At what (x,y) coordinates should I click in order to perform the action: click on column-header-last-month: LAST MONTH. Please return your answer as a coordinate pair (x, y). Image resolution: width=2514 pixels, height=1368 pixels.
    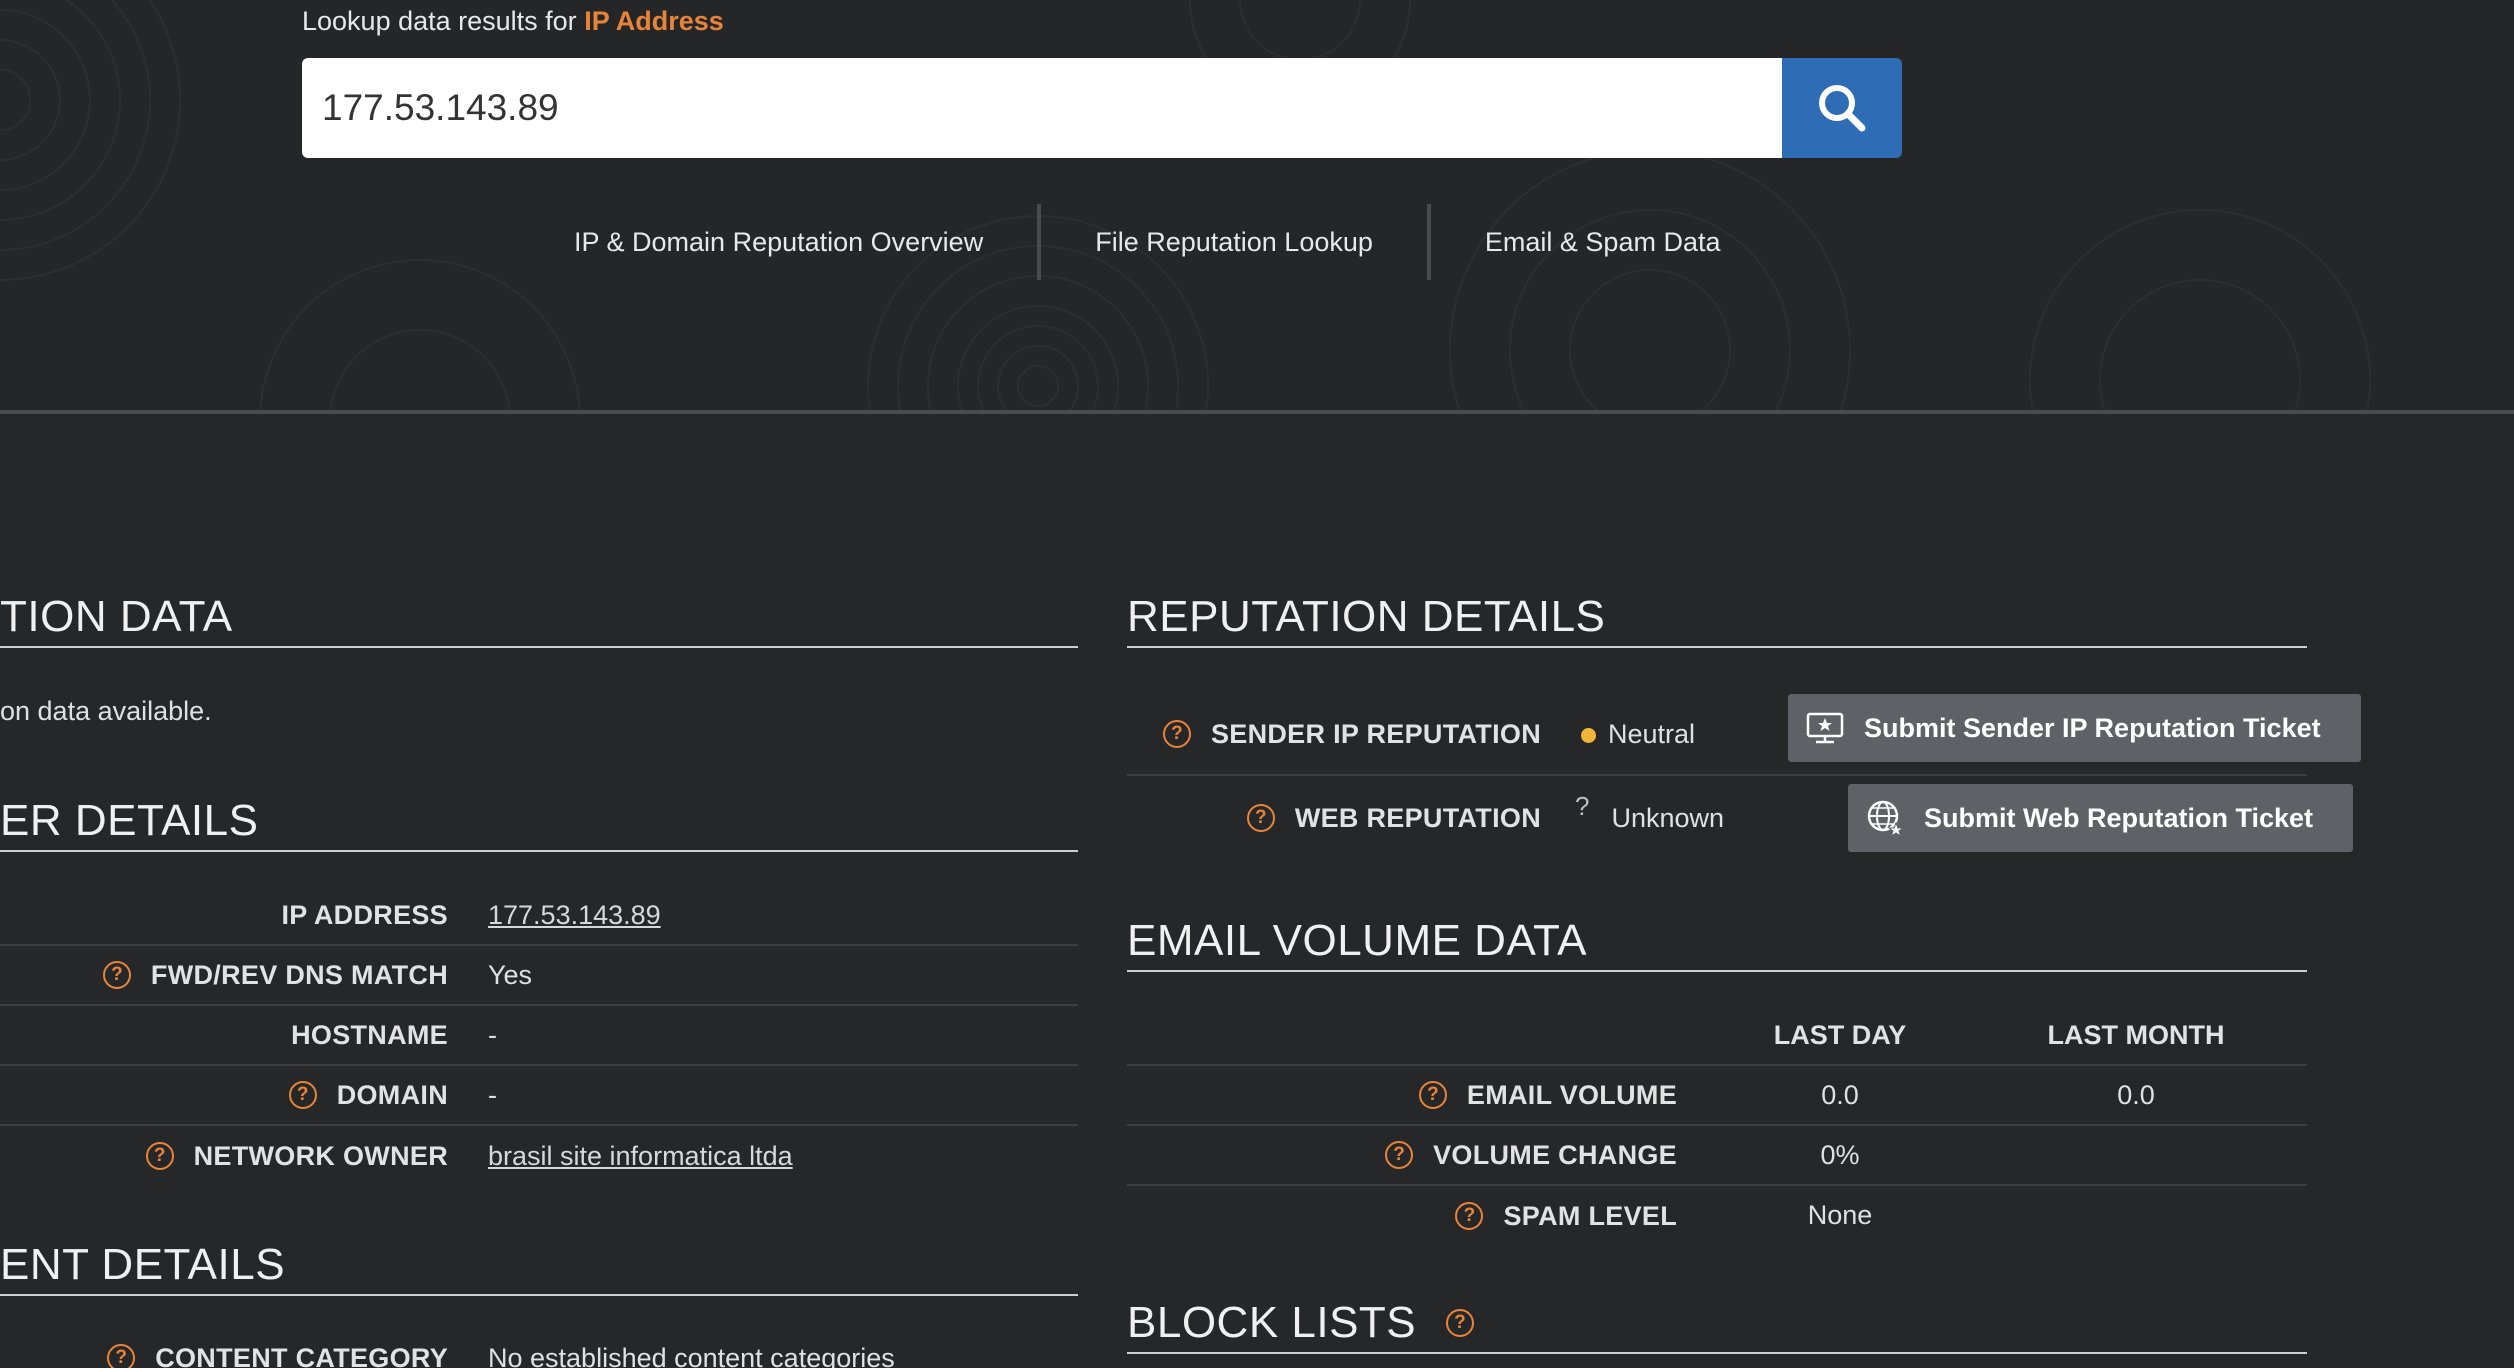
    Looking at the image, I should click on (2136, 1035).